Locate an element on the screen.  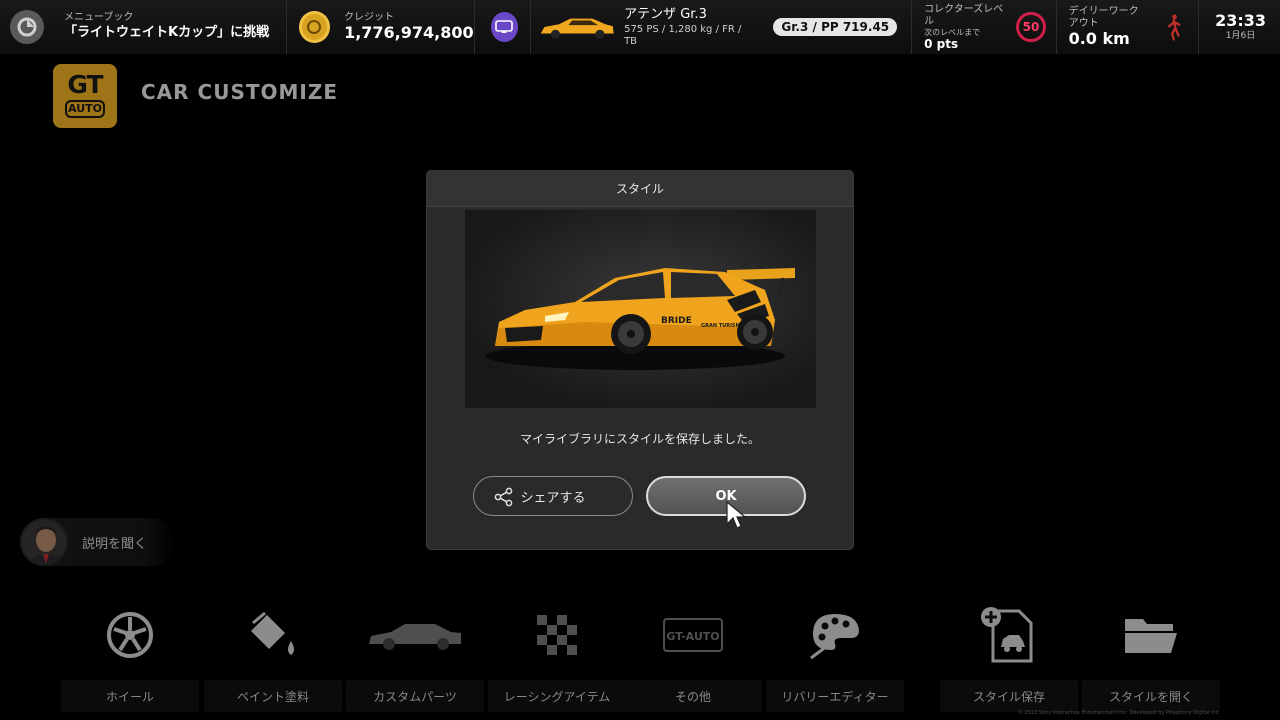
mouse-cursor-icon is located at coordinates (736, 514).